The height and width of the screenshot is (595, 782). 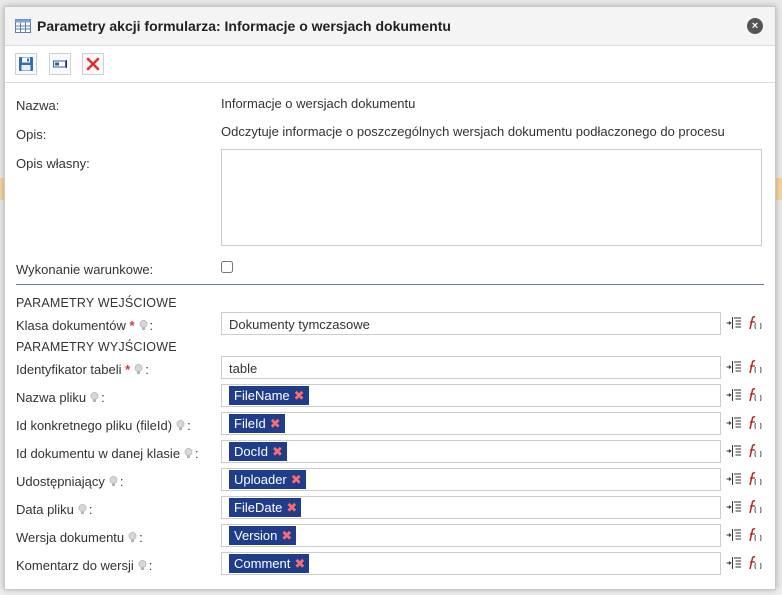 What do you see at coordinates (45, 509) in the screenshot?
I see `param-label-text: Data pliku` at bounding box center [45, 509].